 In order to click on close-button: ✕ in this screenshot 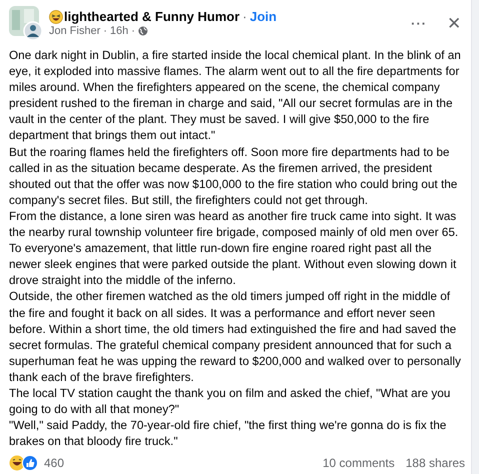, I will do `click(454, 23)`.